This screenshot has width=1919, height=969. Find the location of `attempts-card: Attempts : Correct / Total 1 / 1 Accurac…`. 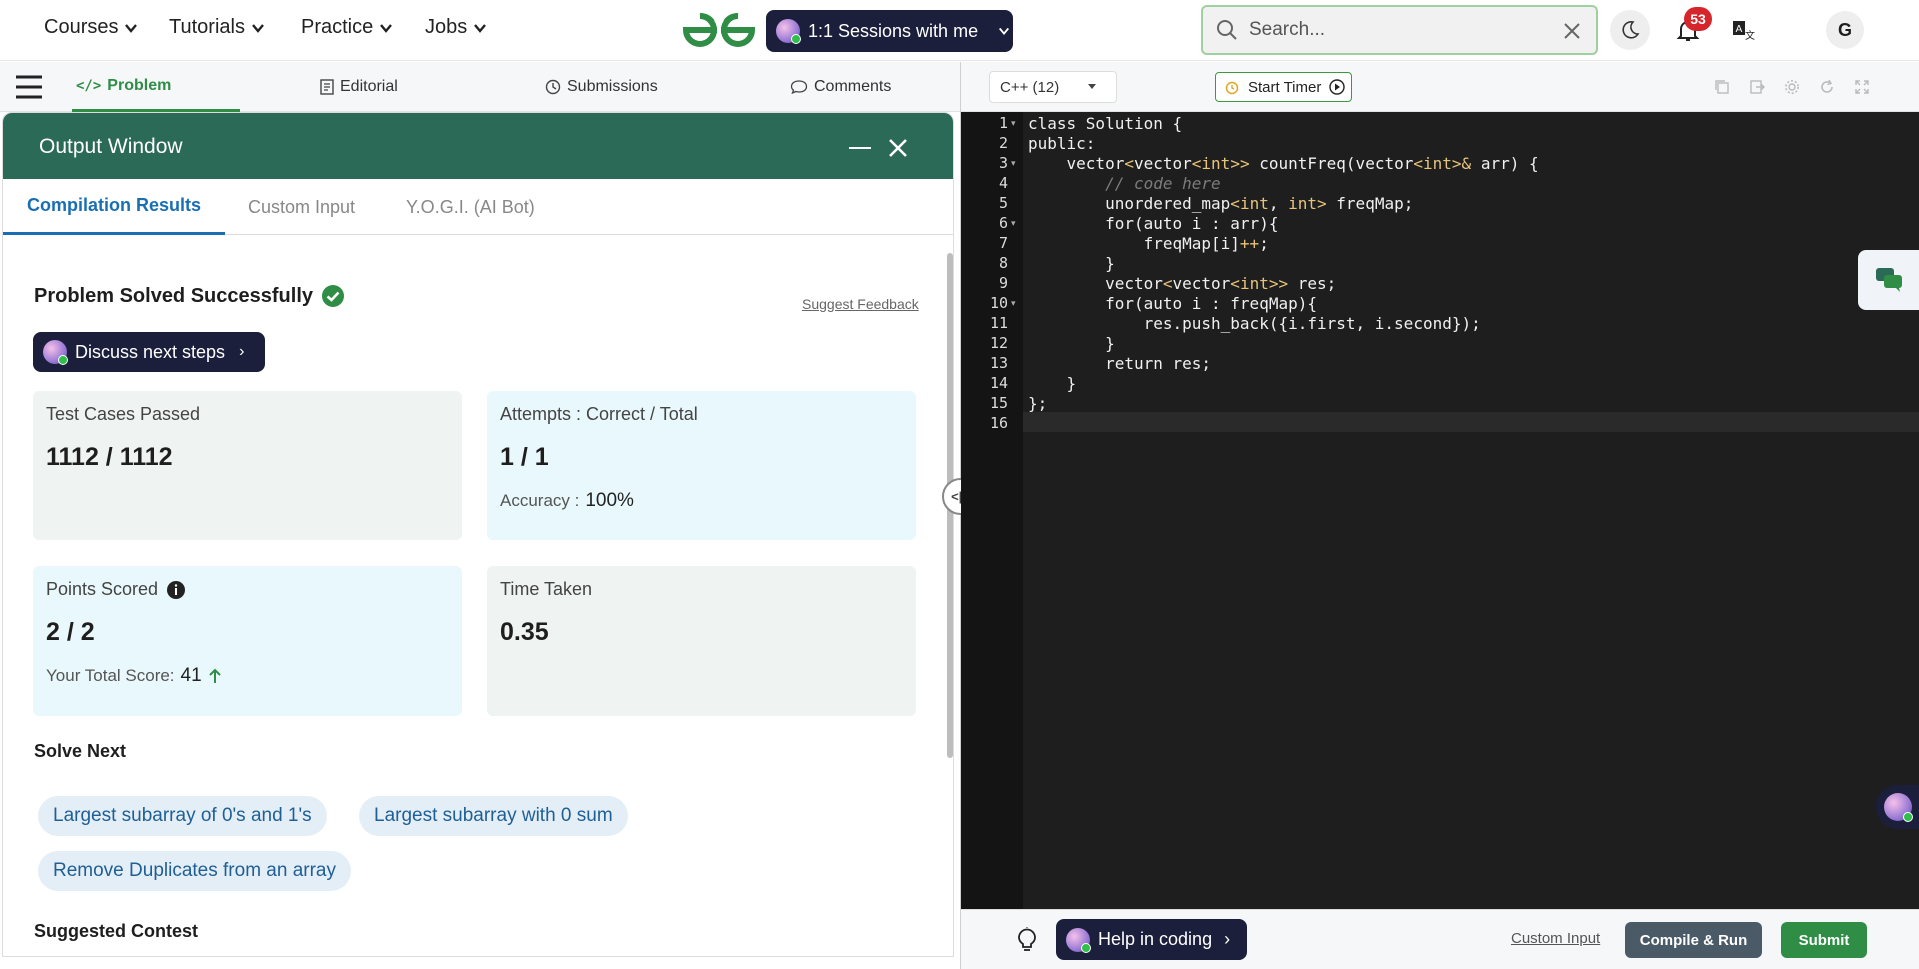

attempts-card: Attempts : Correct / Total 1 / 1 Accurac… is located at coordinates (701, 465).